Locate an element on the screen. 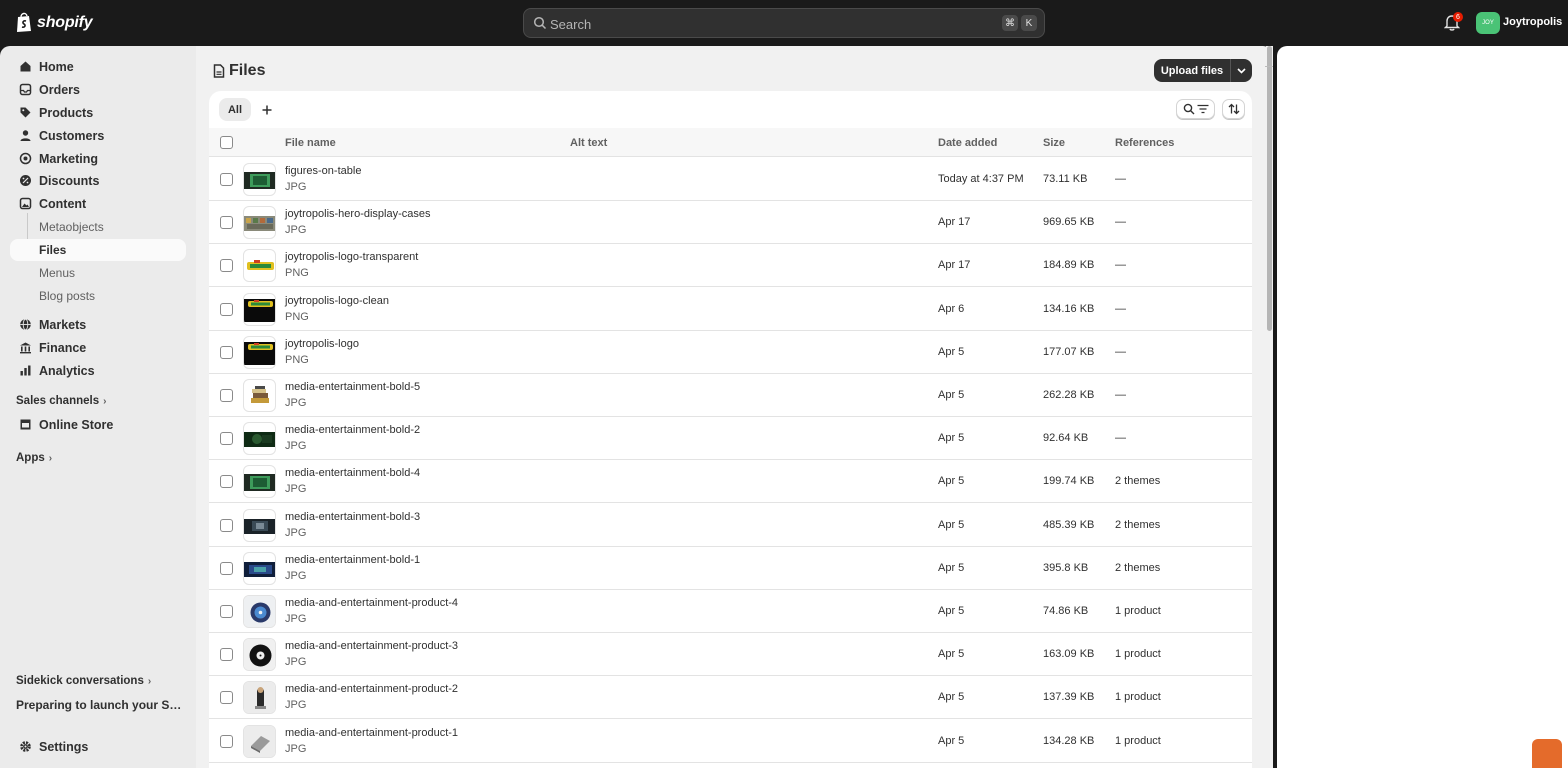  upload-options-button is located at coordinates (1241, 70).